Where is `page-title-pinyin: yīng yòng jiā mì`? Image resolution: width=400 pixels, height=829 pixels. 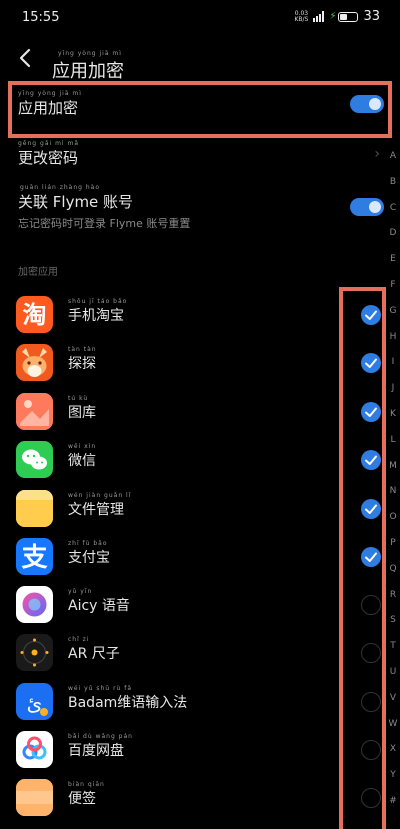 page-title-pinyin: yīng yòng jiā mì is located at coordinates (90, 53).